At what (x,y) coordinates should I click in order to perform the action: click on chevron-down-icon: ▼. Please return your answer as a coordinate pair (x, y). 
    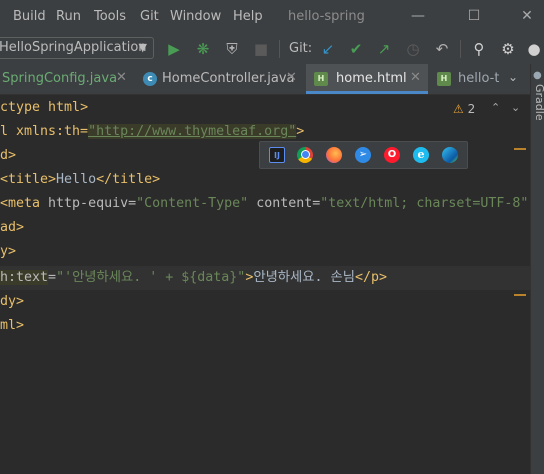
    Looking at the image, I should click on (142, 47).